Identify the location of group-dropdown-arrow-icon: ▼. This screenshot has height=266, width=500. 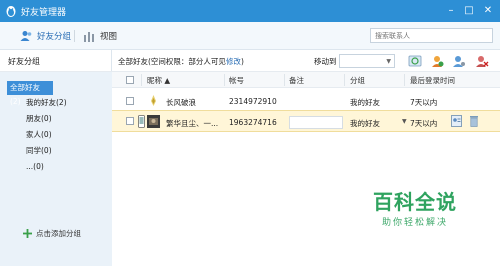
(404, 121).